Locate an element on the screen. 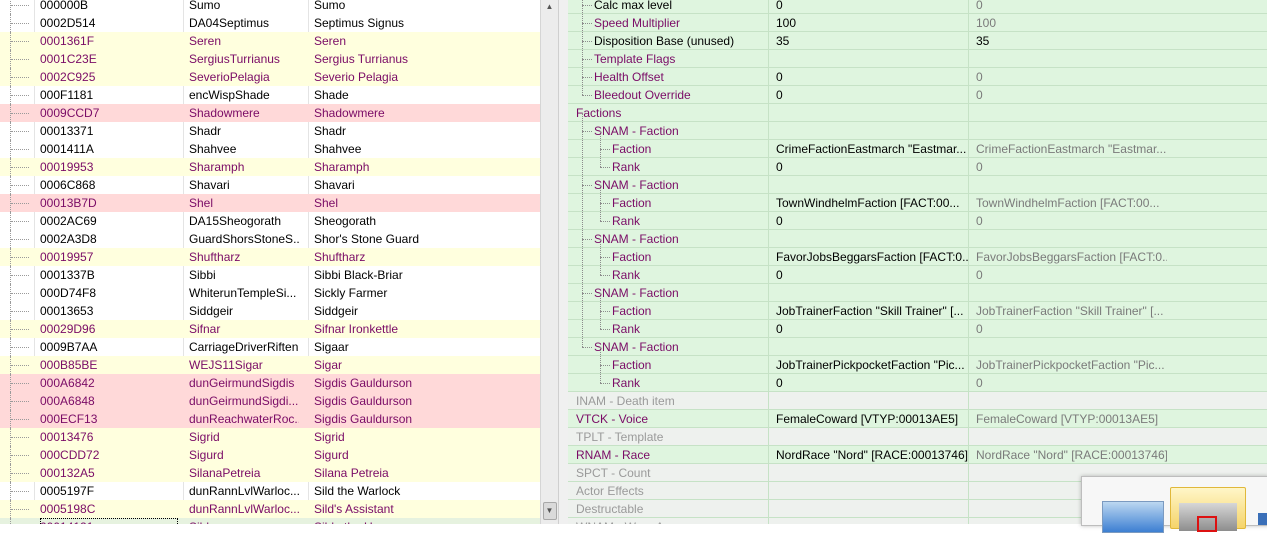 This screenshot has width=1267, height=533. record-field-row: Disposition Base (unused) 35 35 is located at coordinates (917, 41).